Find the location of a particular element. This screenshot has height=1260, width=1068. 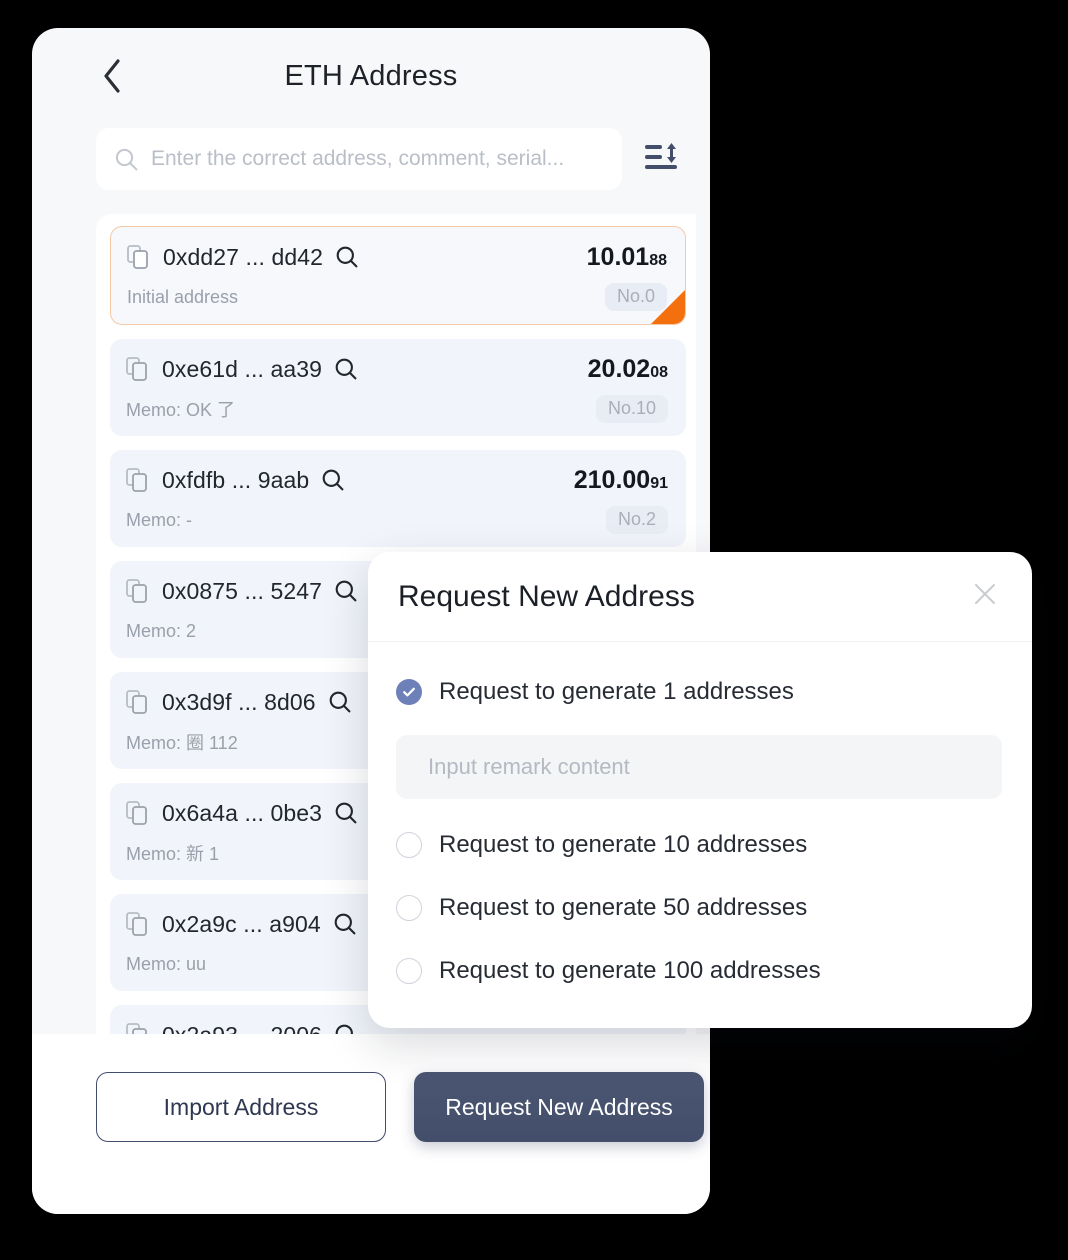

address-text: 0xfdfb ... 9aab is located at coordinates (236, 479).